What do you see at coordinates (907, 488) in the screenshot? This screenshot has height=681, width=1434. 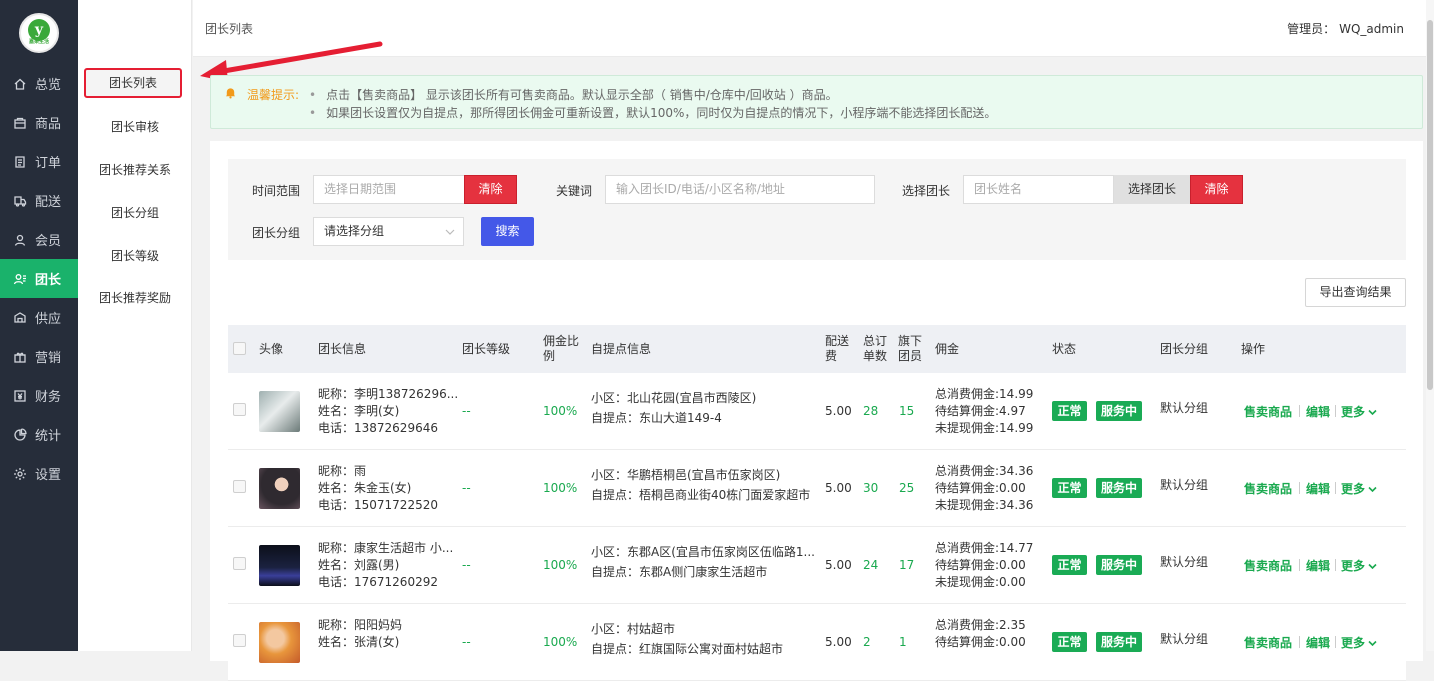 I see `member-count: 25` at bounding box center [907, 488].